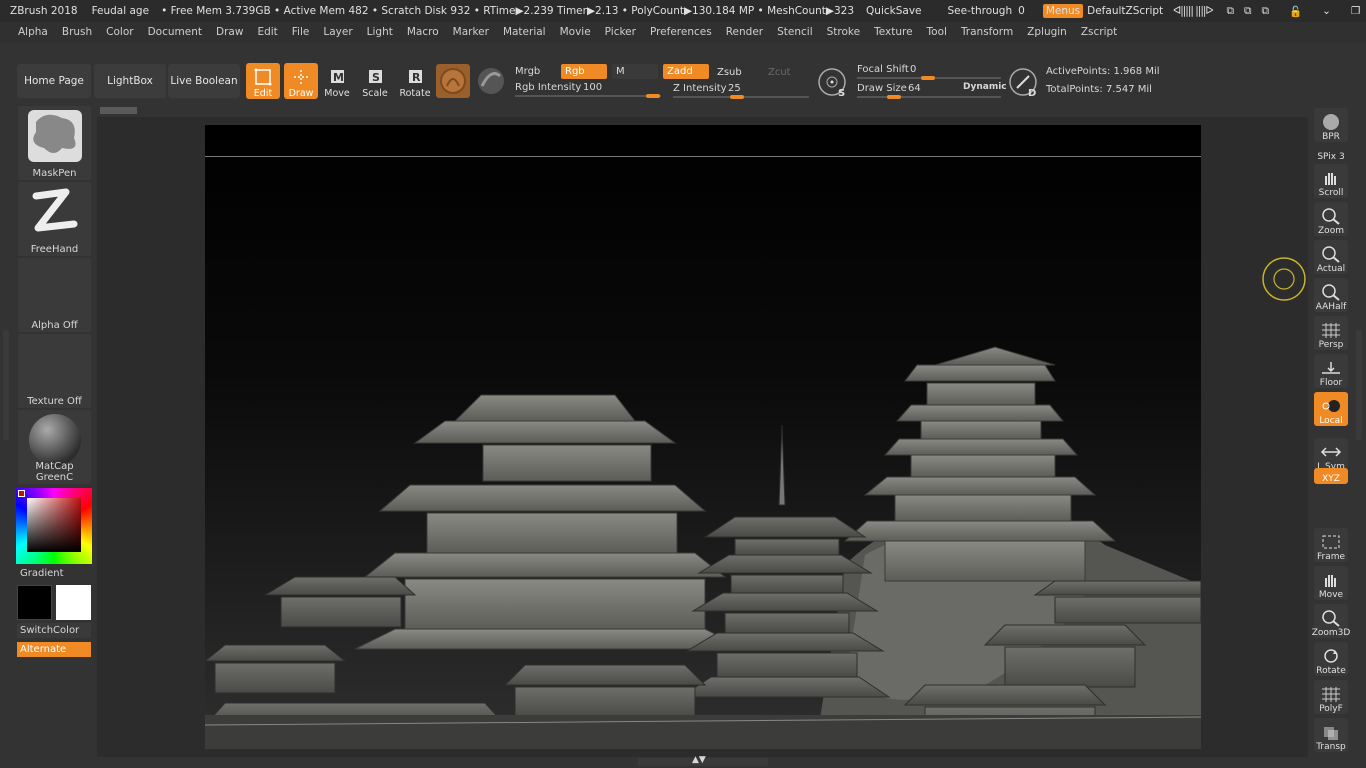 The width and height of the screenshot is (1366, 768). What do you see at coordinates (423, 32) in the screenshot?
I see `menu-macro: Macro` at bounding box center [423, 32].